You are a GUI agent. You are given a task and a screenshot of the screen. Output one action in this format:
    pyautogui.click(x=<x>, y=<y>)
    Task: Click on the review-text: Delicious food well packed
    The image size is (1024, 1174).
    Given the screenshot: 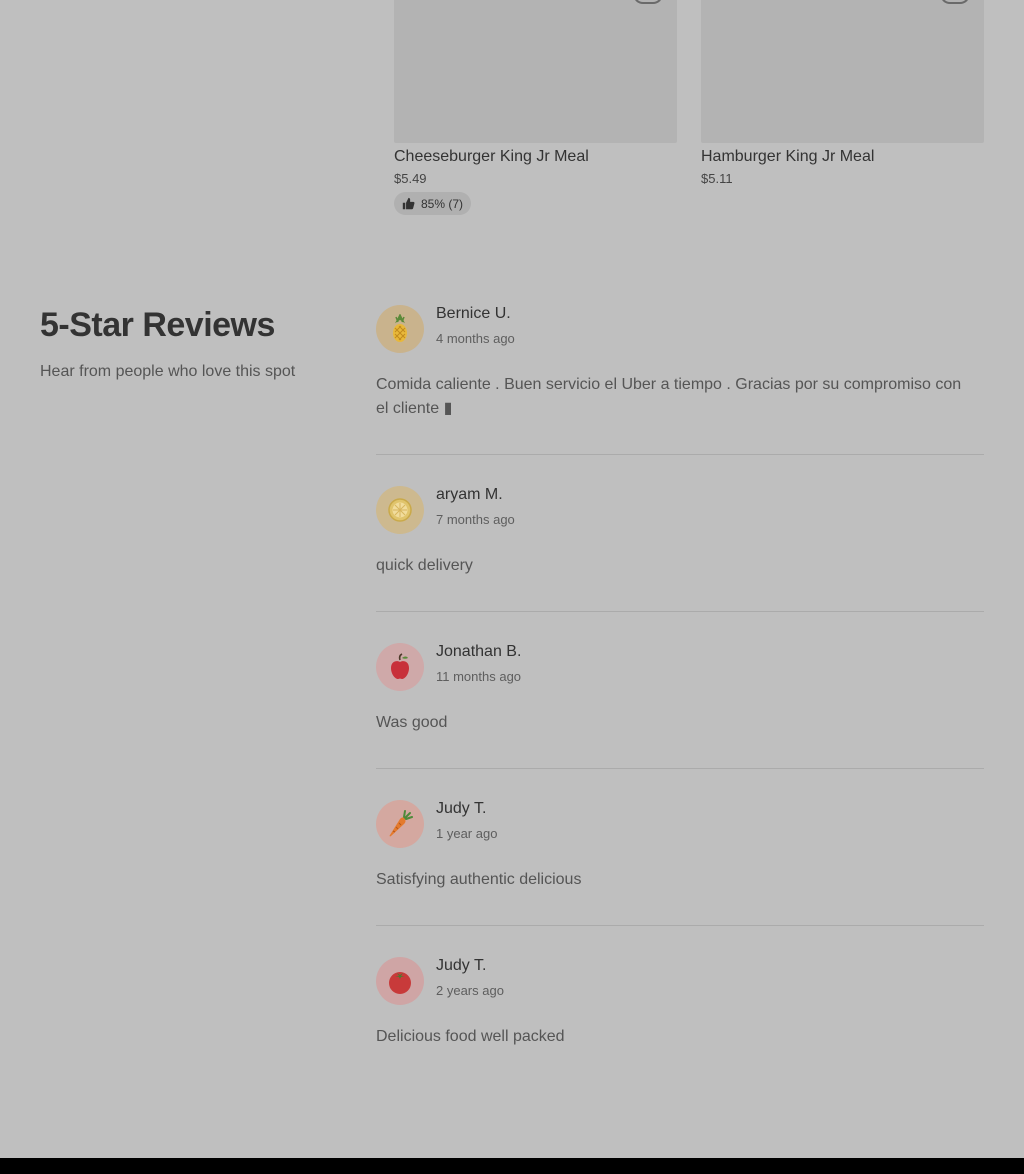 What is the action you would take?
    pyautogui.click(x=470, y=1036)
    